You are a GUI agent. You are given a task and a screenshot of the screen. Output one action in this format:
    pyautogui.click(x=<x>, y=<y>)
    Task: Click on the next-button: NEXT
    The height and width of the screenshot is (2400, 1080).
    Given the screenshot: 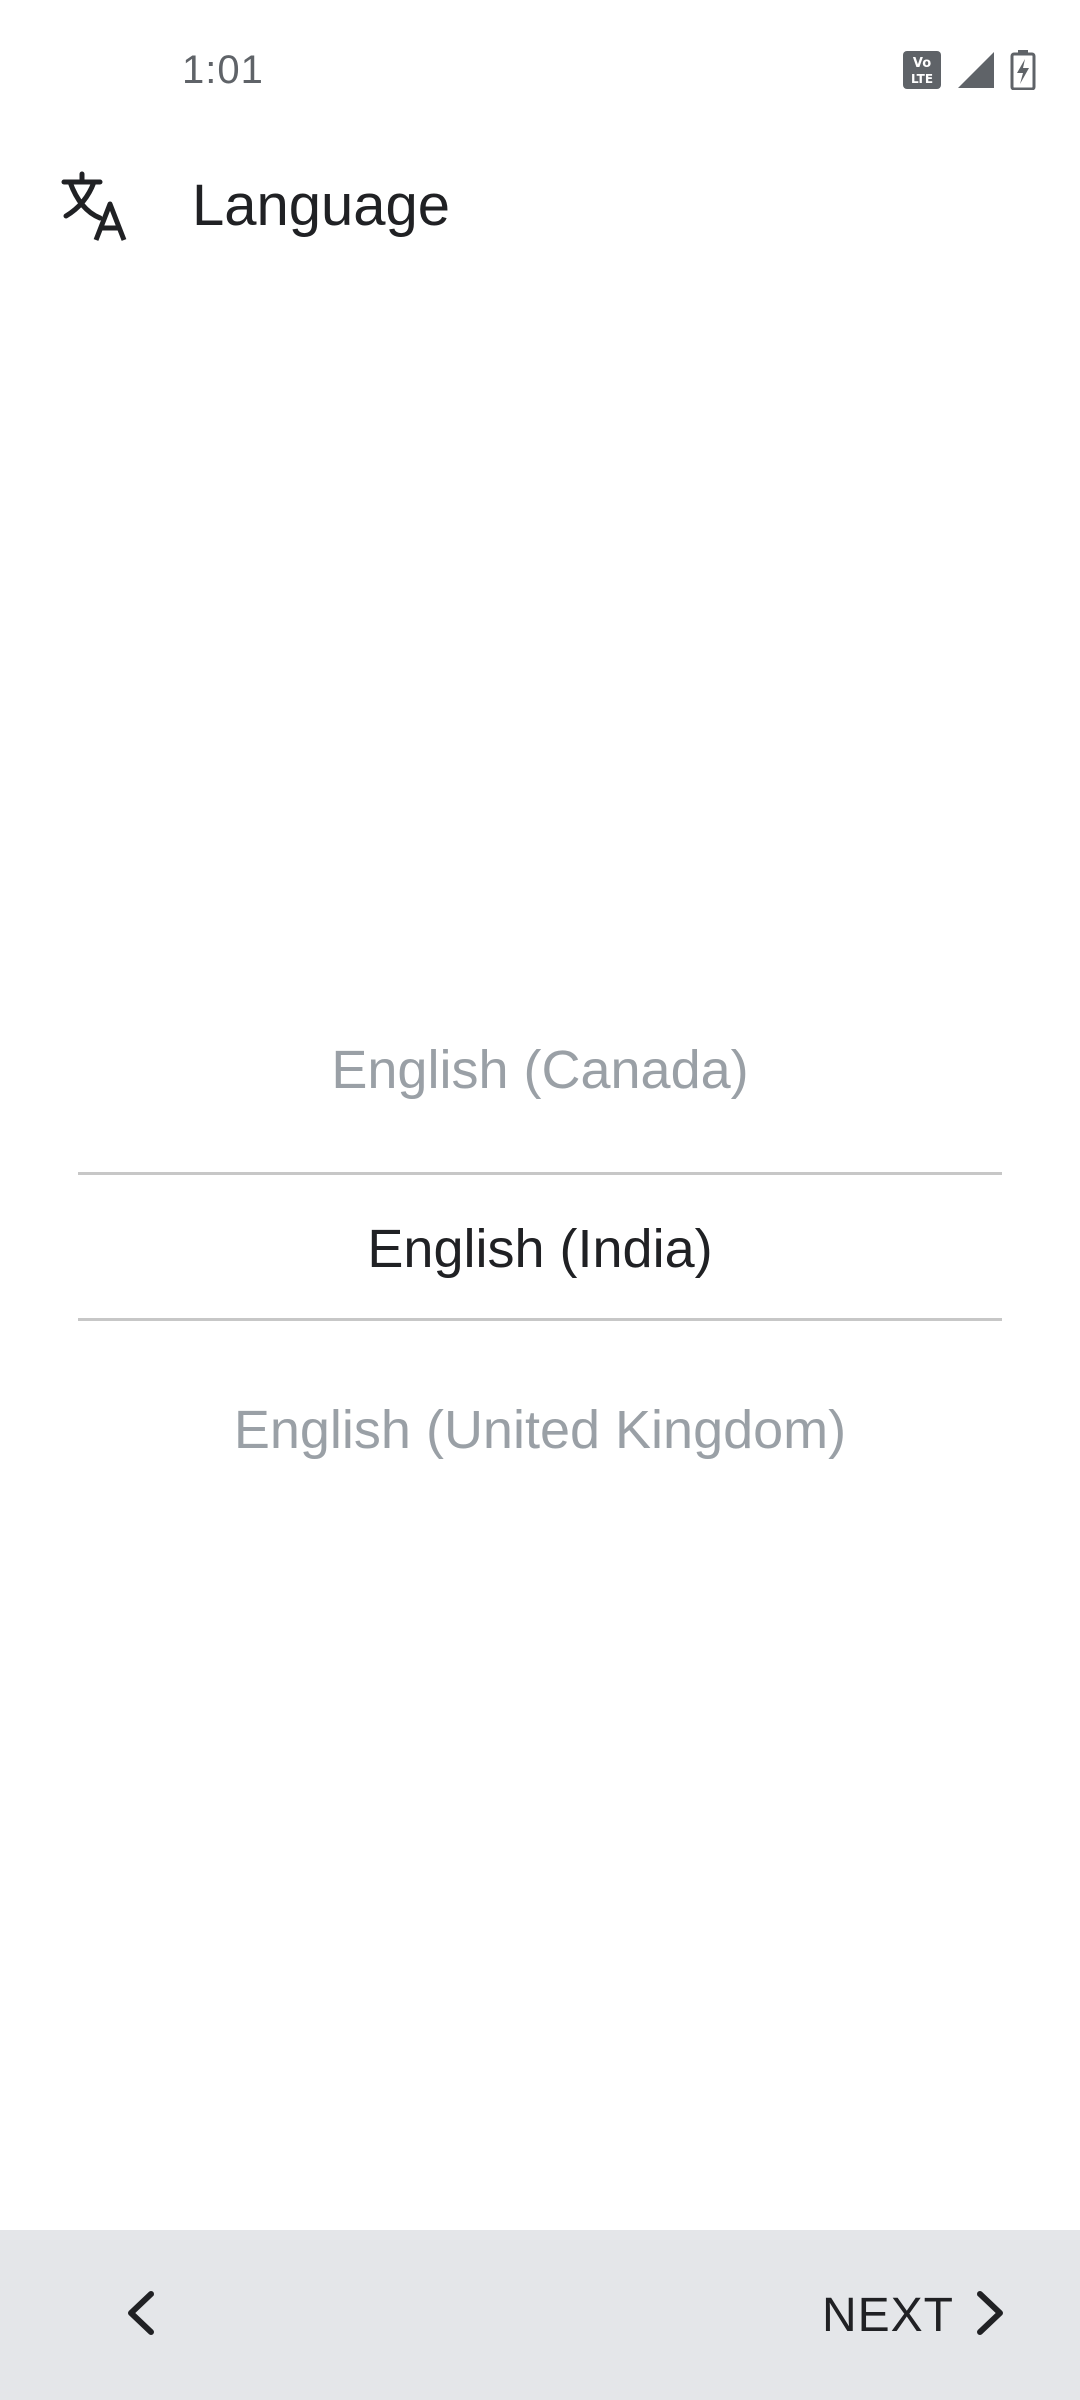 What is the action you would take?
    pyautogui.click(x=915, y=2315)
    